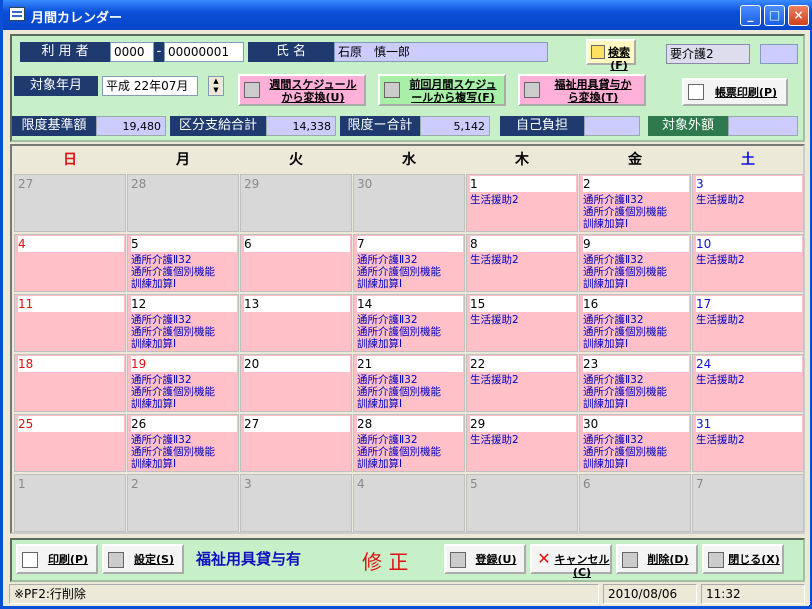 This screenshot has height=609, width=812. What do you see at coordinates (625, 452) in the screenshot?
I see `service-entry: 通所介護個別機能` at bounding box center [625, 452].